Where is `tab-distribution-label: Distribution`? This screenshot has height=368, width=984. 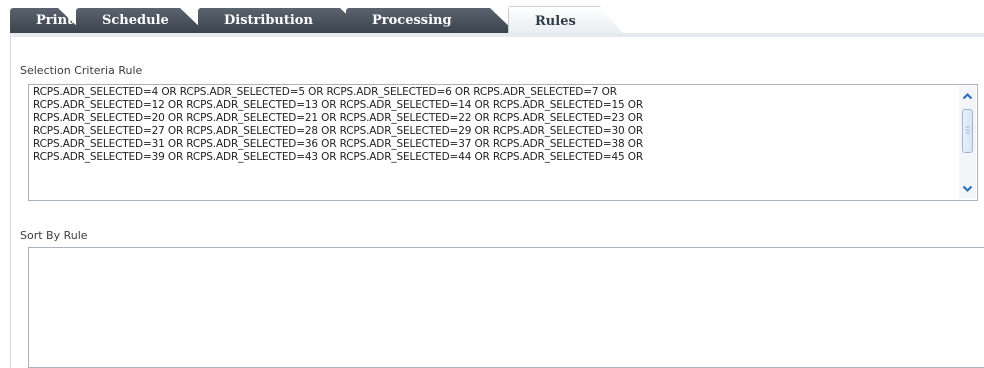
tab-distribution-label: Distribution is located at coordinates (268, 20).